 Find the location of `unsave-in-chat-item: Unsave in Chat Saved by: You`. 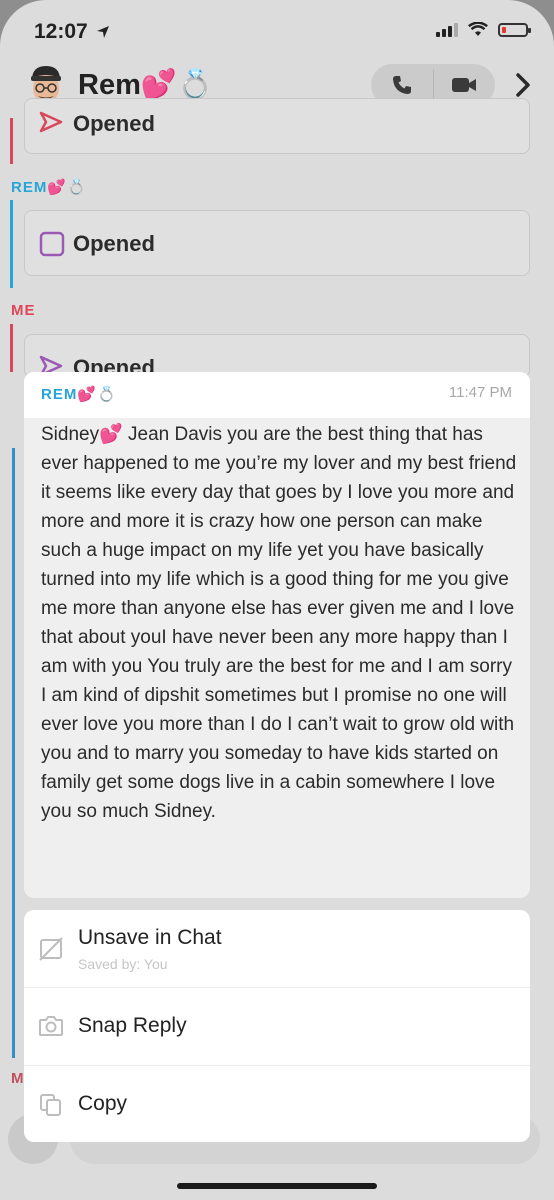

unsave-in-chat-item: Unsave in Chat Saved by: You is located at coordinates (277, 949).